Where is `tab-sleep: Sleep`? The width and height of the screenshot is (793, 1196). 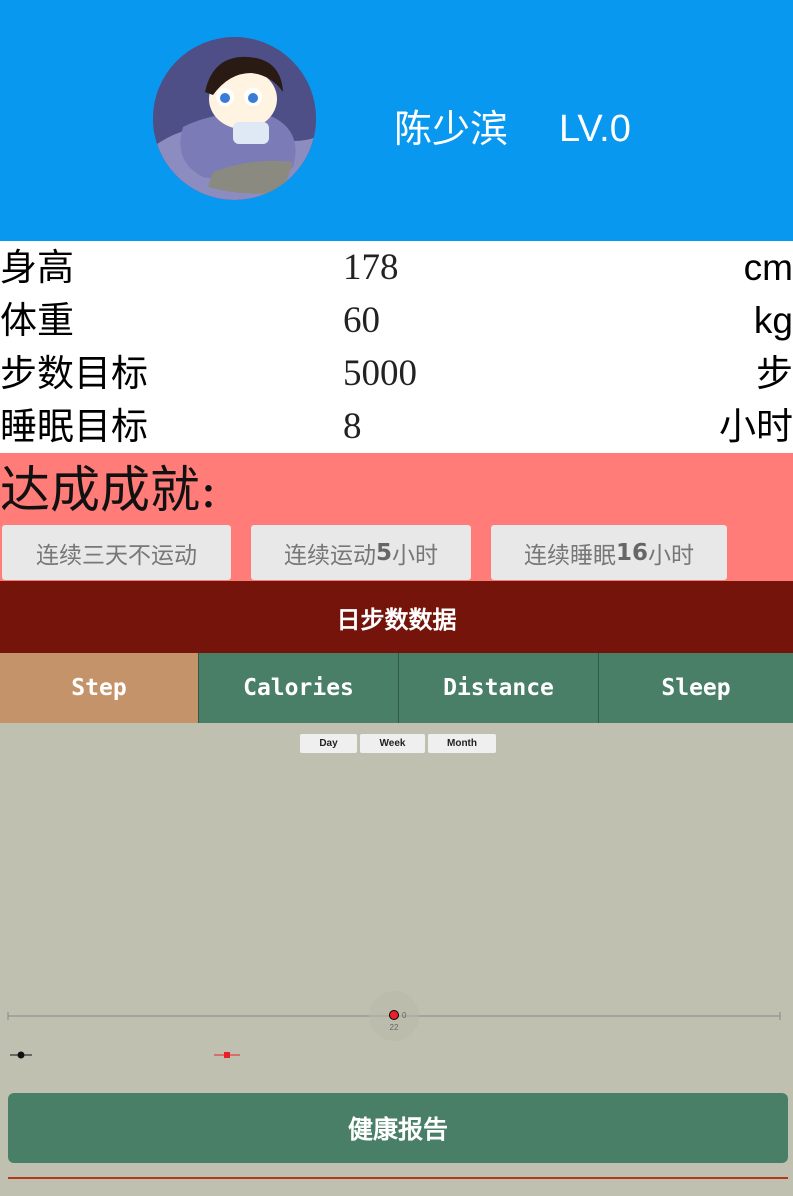
tab-sleep: Sleep is located at coordinates (696, 688).